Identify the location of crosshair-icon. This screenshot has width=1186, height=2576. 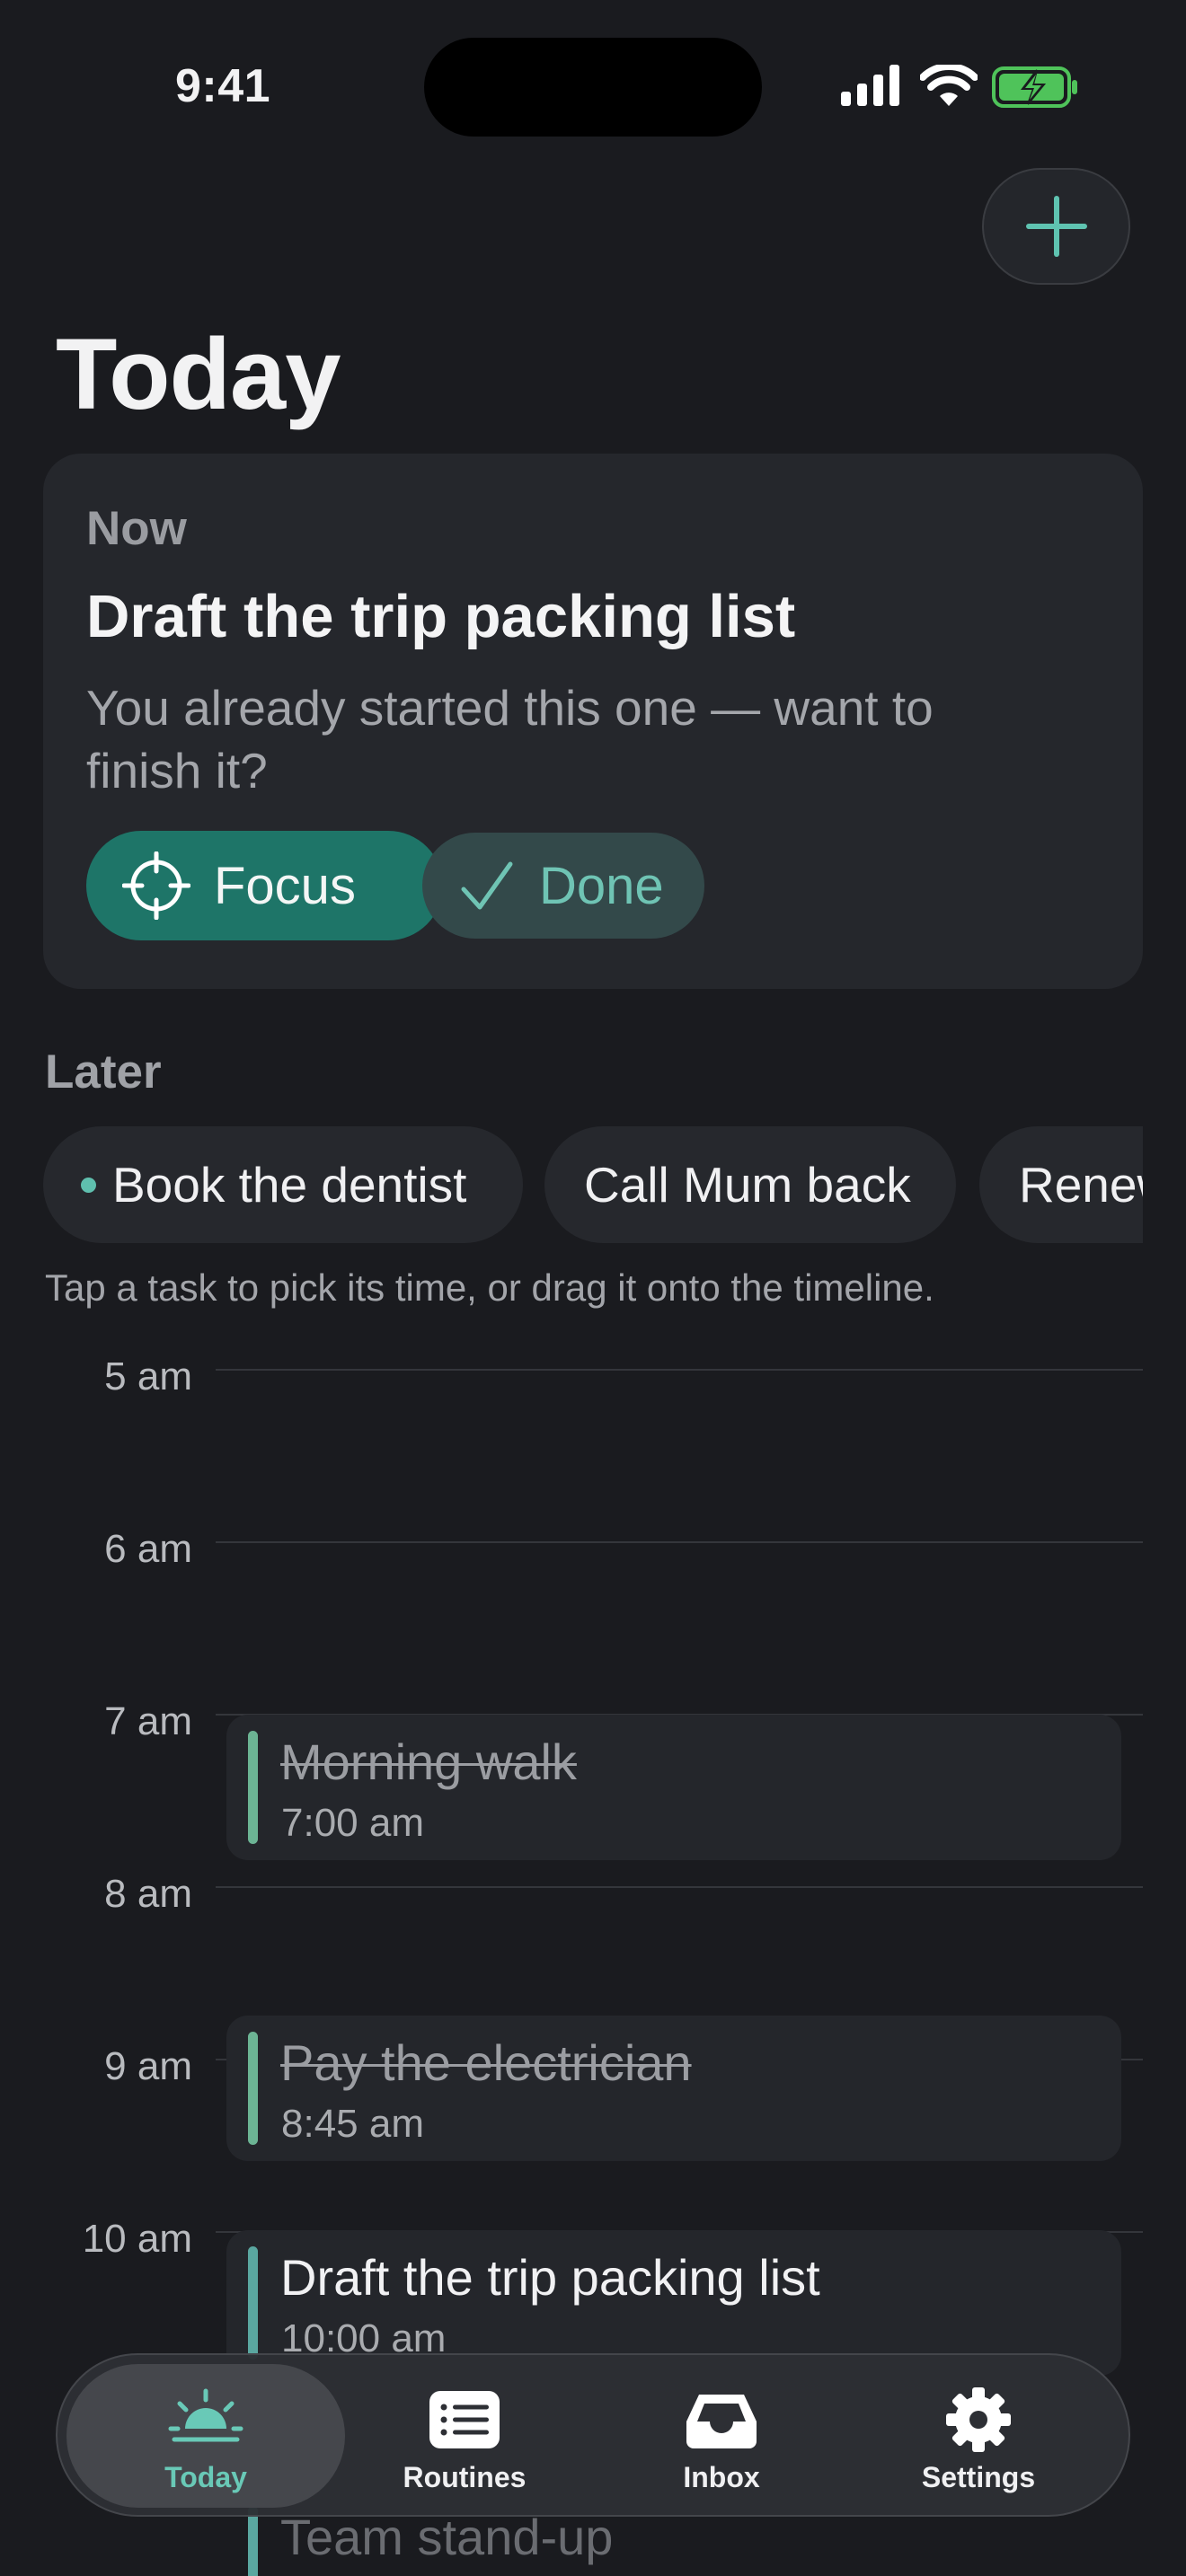
(156, 885).